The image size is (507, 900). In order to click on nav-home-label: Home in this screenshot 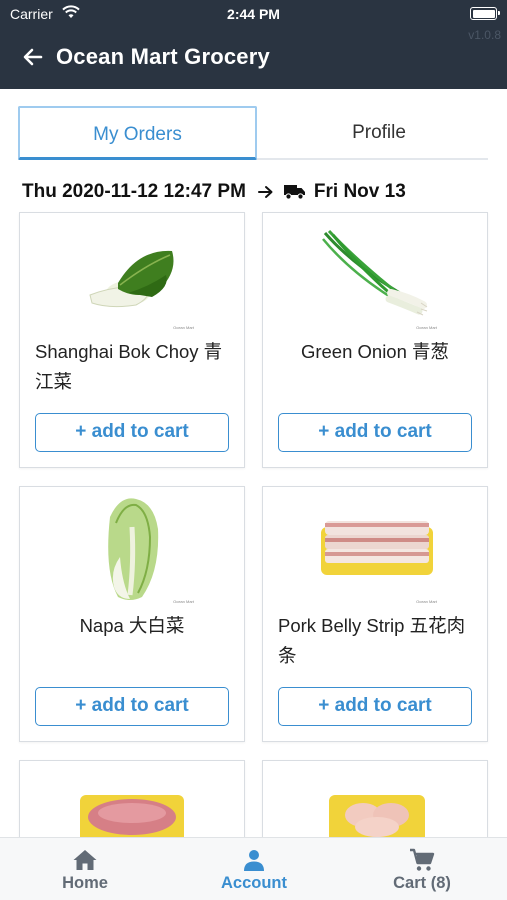, I will do `click(85, 883)`.